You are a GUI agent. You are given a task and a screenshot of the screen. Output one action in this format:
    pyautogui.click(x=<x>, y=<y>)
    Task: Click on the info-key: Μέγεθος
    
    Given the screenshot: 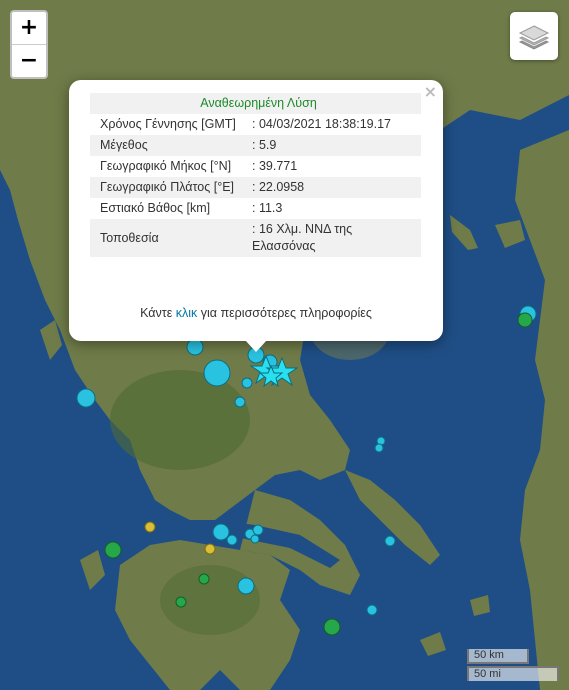 What is the action you would take?
    pyautogui.click(x=166, y=145)
    